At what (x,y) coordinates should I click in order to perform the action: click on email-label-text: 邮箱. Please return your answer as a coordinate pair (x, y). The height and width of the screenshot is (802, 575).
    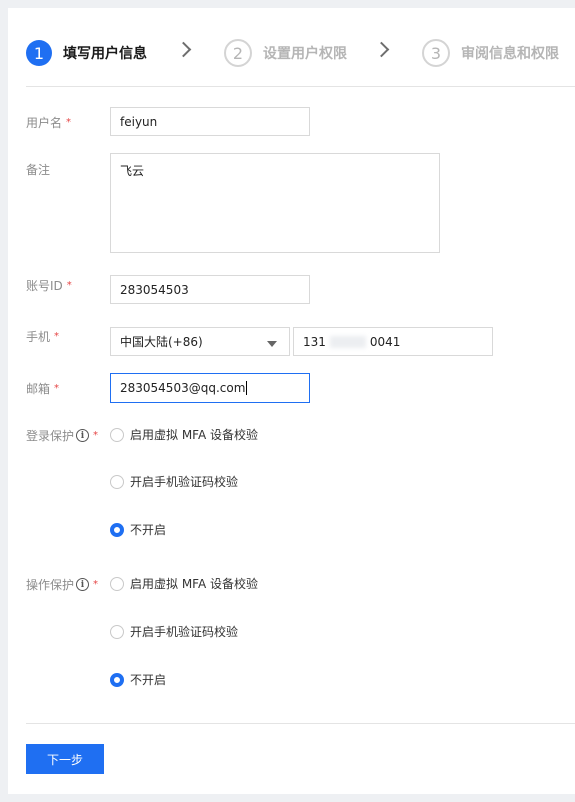
    Looking at the image, I should click on (38, 389).